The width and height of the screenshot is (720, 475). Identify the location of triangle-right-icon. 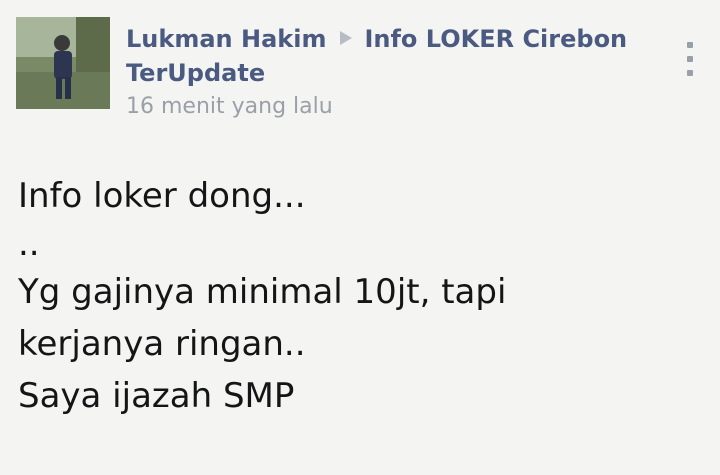
(346, 38).